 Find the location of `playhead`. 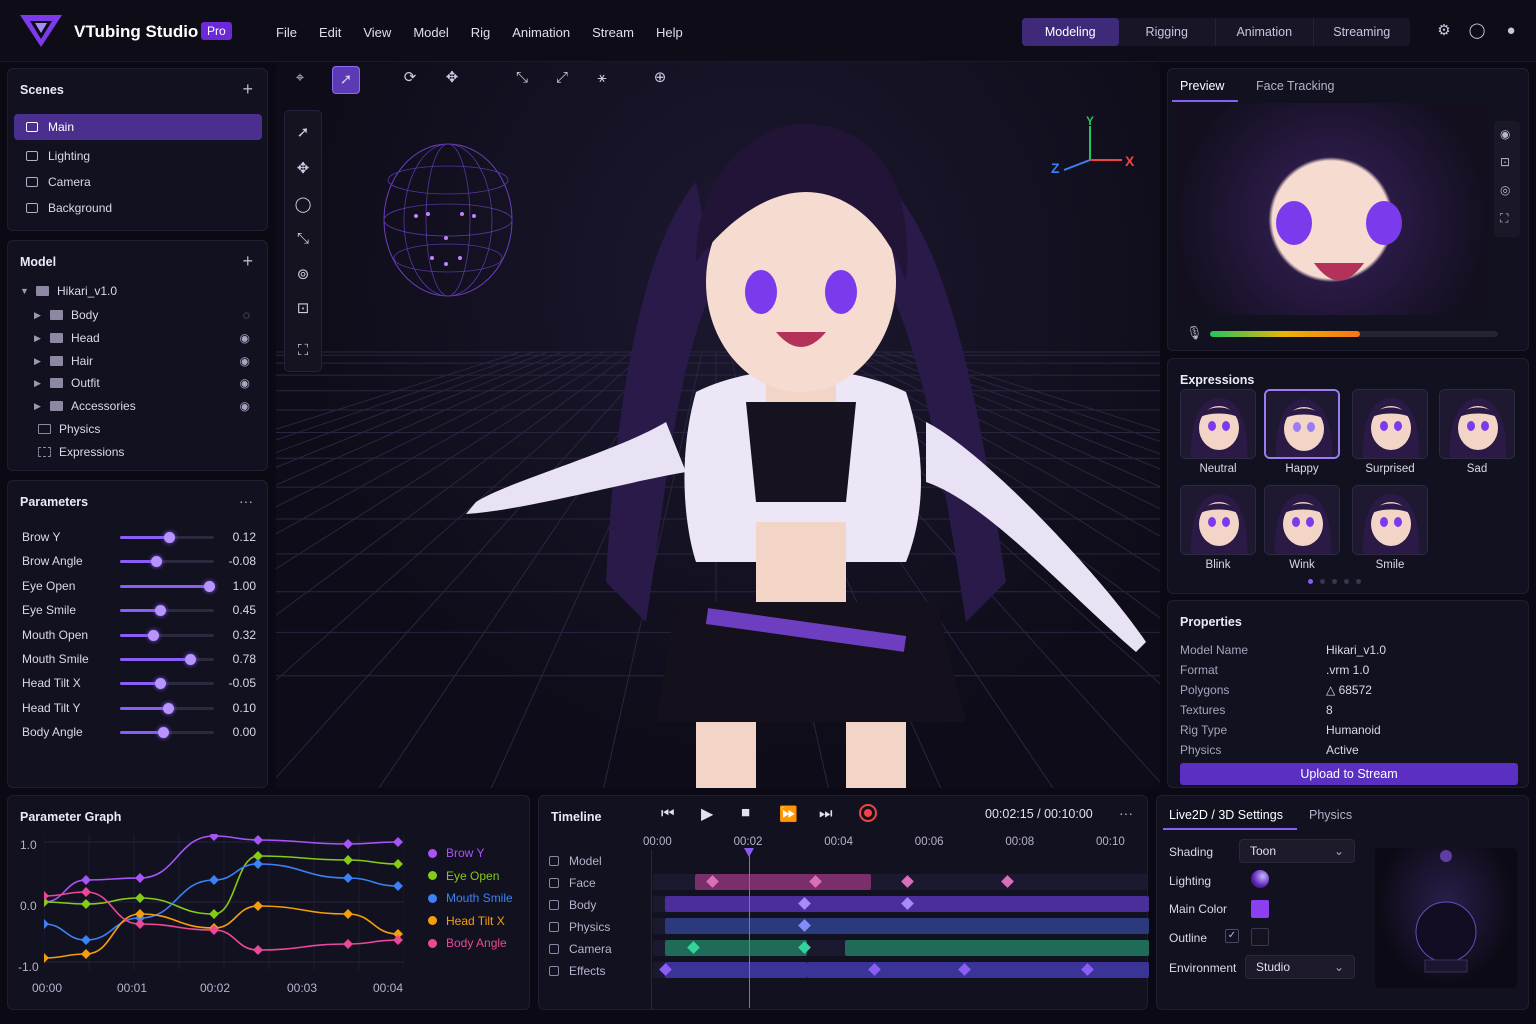

playhead is located at coordinates (749, 928).